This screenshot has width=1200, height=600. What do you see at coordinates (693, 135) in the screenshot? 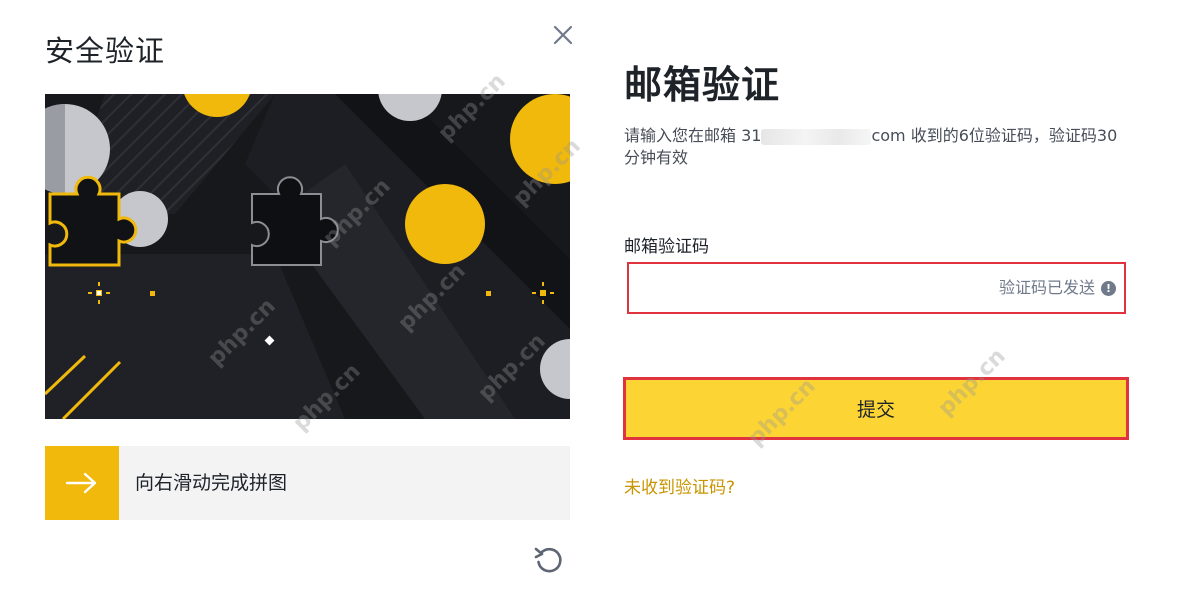
I see `description-text-start: 请输入您在邮箱 31` at bounding box center [693, 135].